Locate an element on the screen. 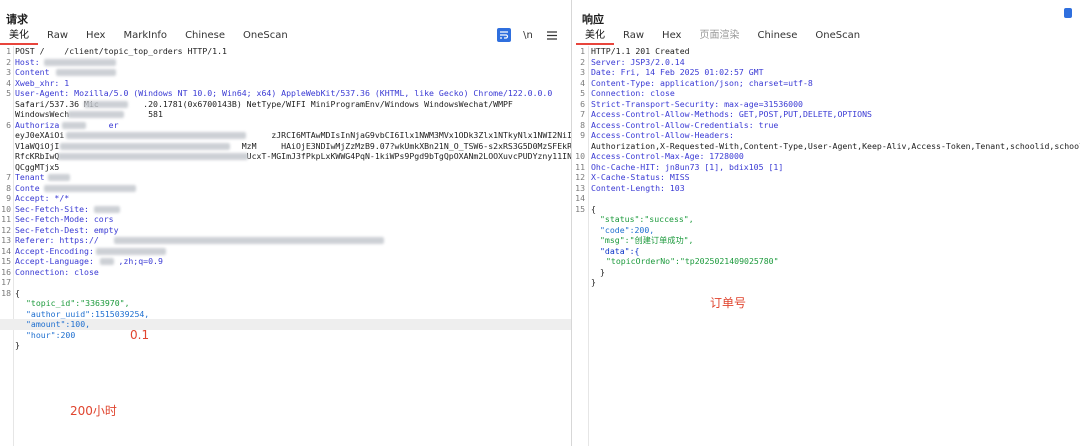 This screenshot has height=446, width=1080. response-toolbar is located at coordinates (1068, 13).